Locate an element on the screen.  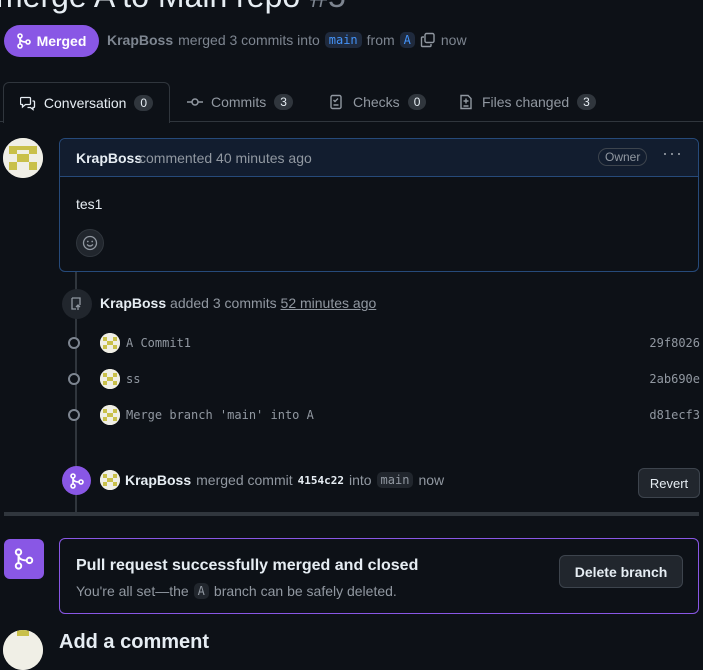
commit-message-link: A Commit1 is located at coordinates (158, 343).